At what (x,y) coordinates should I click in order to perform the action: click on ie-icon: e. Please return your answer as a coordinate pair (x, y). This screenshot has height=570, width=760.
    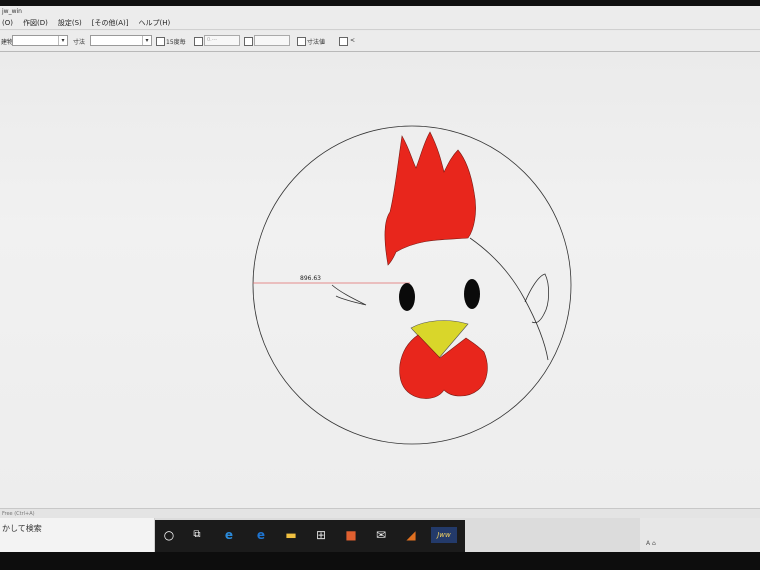
    Looking at the image, I should click on (261, 535).